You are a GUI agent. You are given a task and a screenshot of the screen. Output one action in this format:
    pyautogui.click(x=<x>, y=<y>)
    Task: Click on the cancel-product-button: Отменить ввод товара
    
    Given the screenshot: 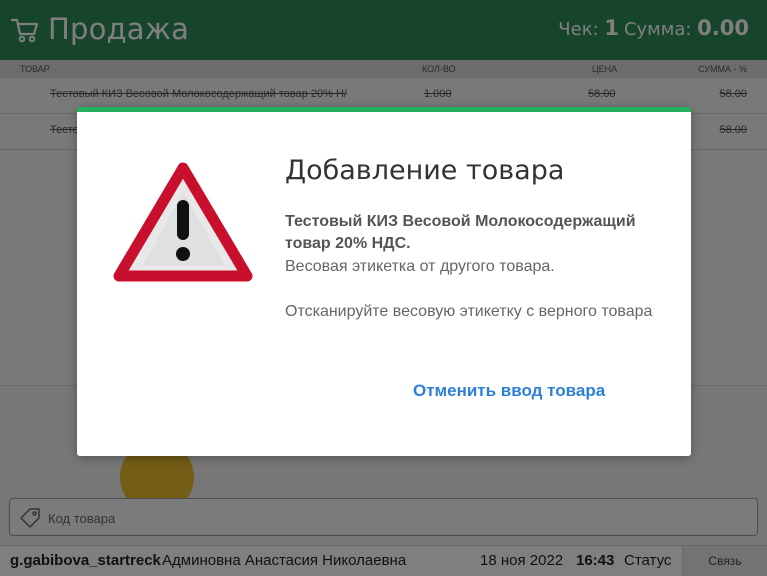 What is the action you would take?
    pyautogui.click(x=509, y=391)
    